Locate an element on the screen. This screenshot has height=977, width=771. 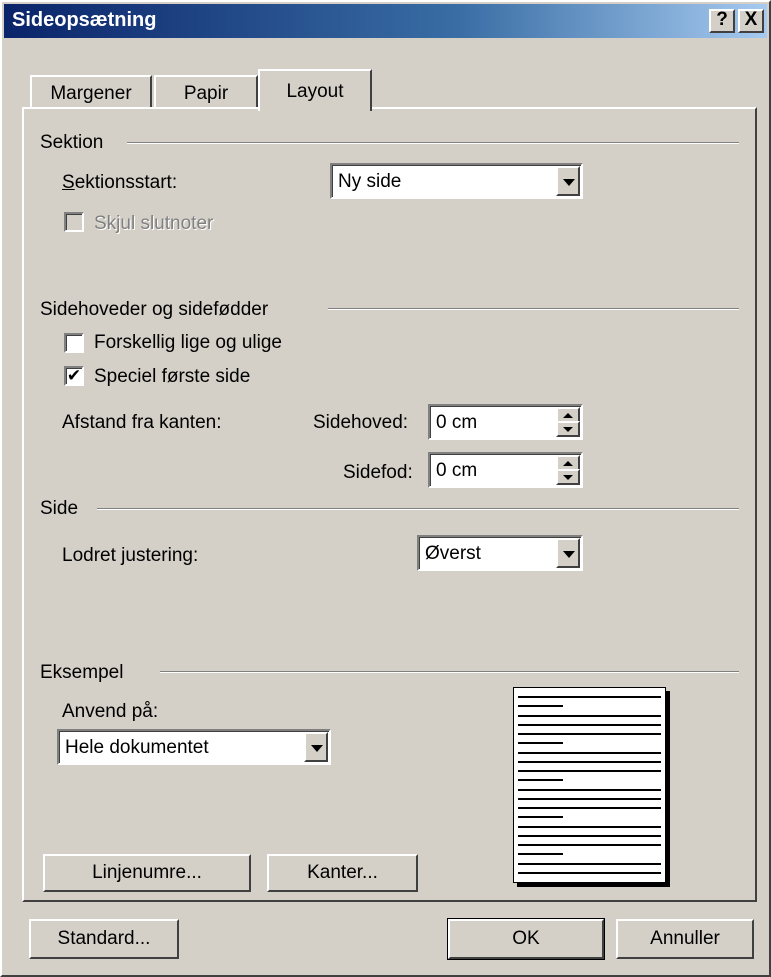
first-page-checkbox: ✔ is located at coordinates (74, 376).